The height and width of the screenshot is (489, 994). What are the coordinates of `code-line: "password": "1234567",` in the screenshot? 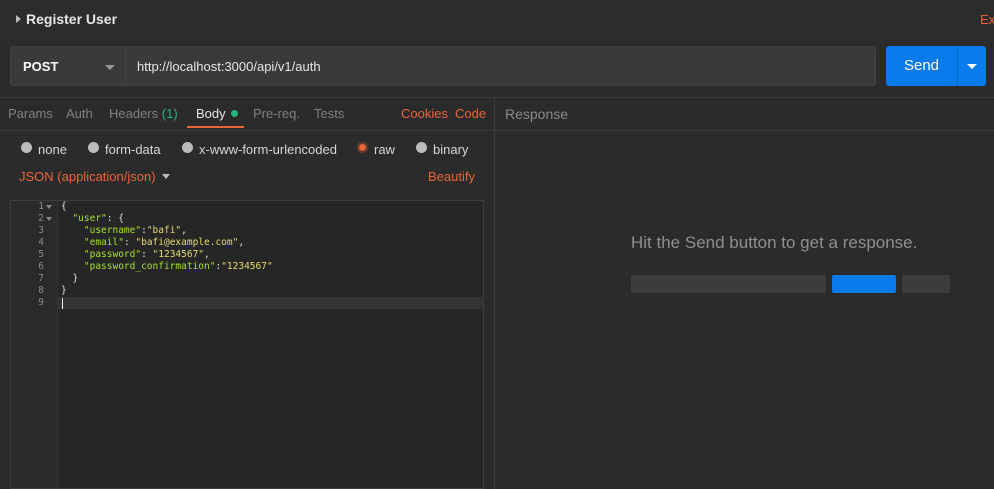 It's located at (146, 254).